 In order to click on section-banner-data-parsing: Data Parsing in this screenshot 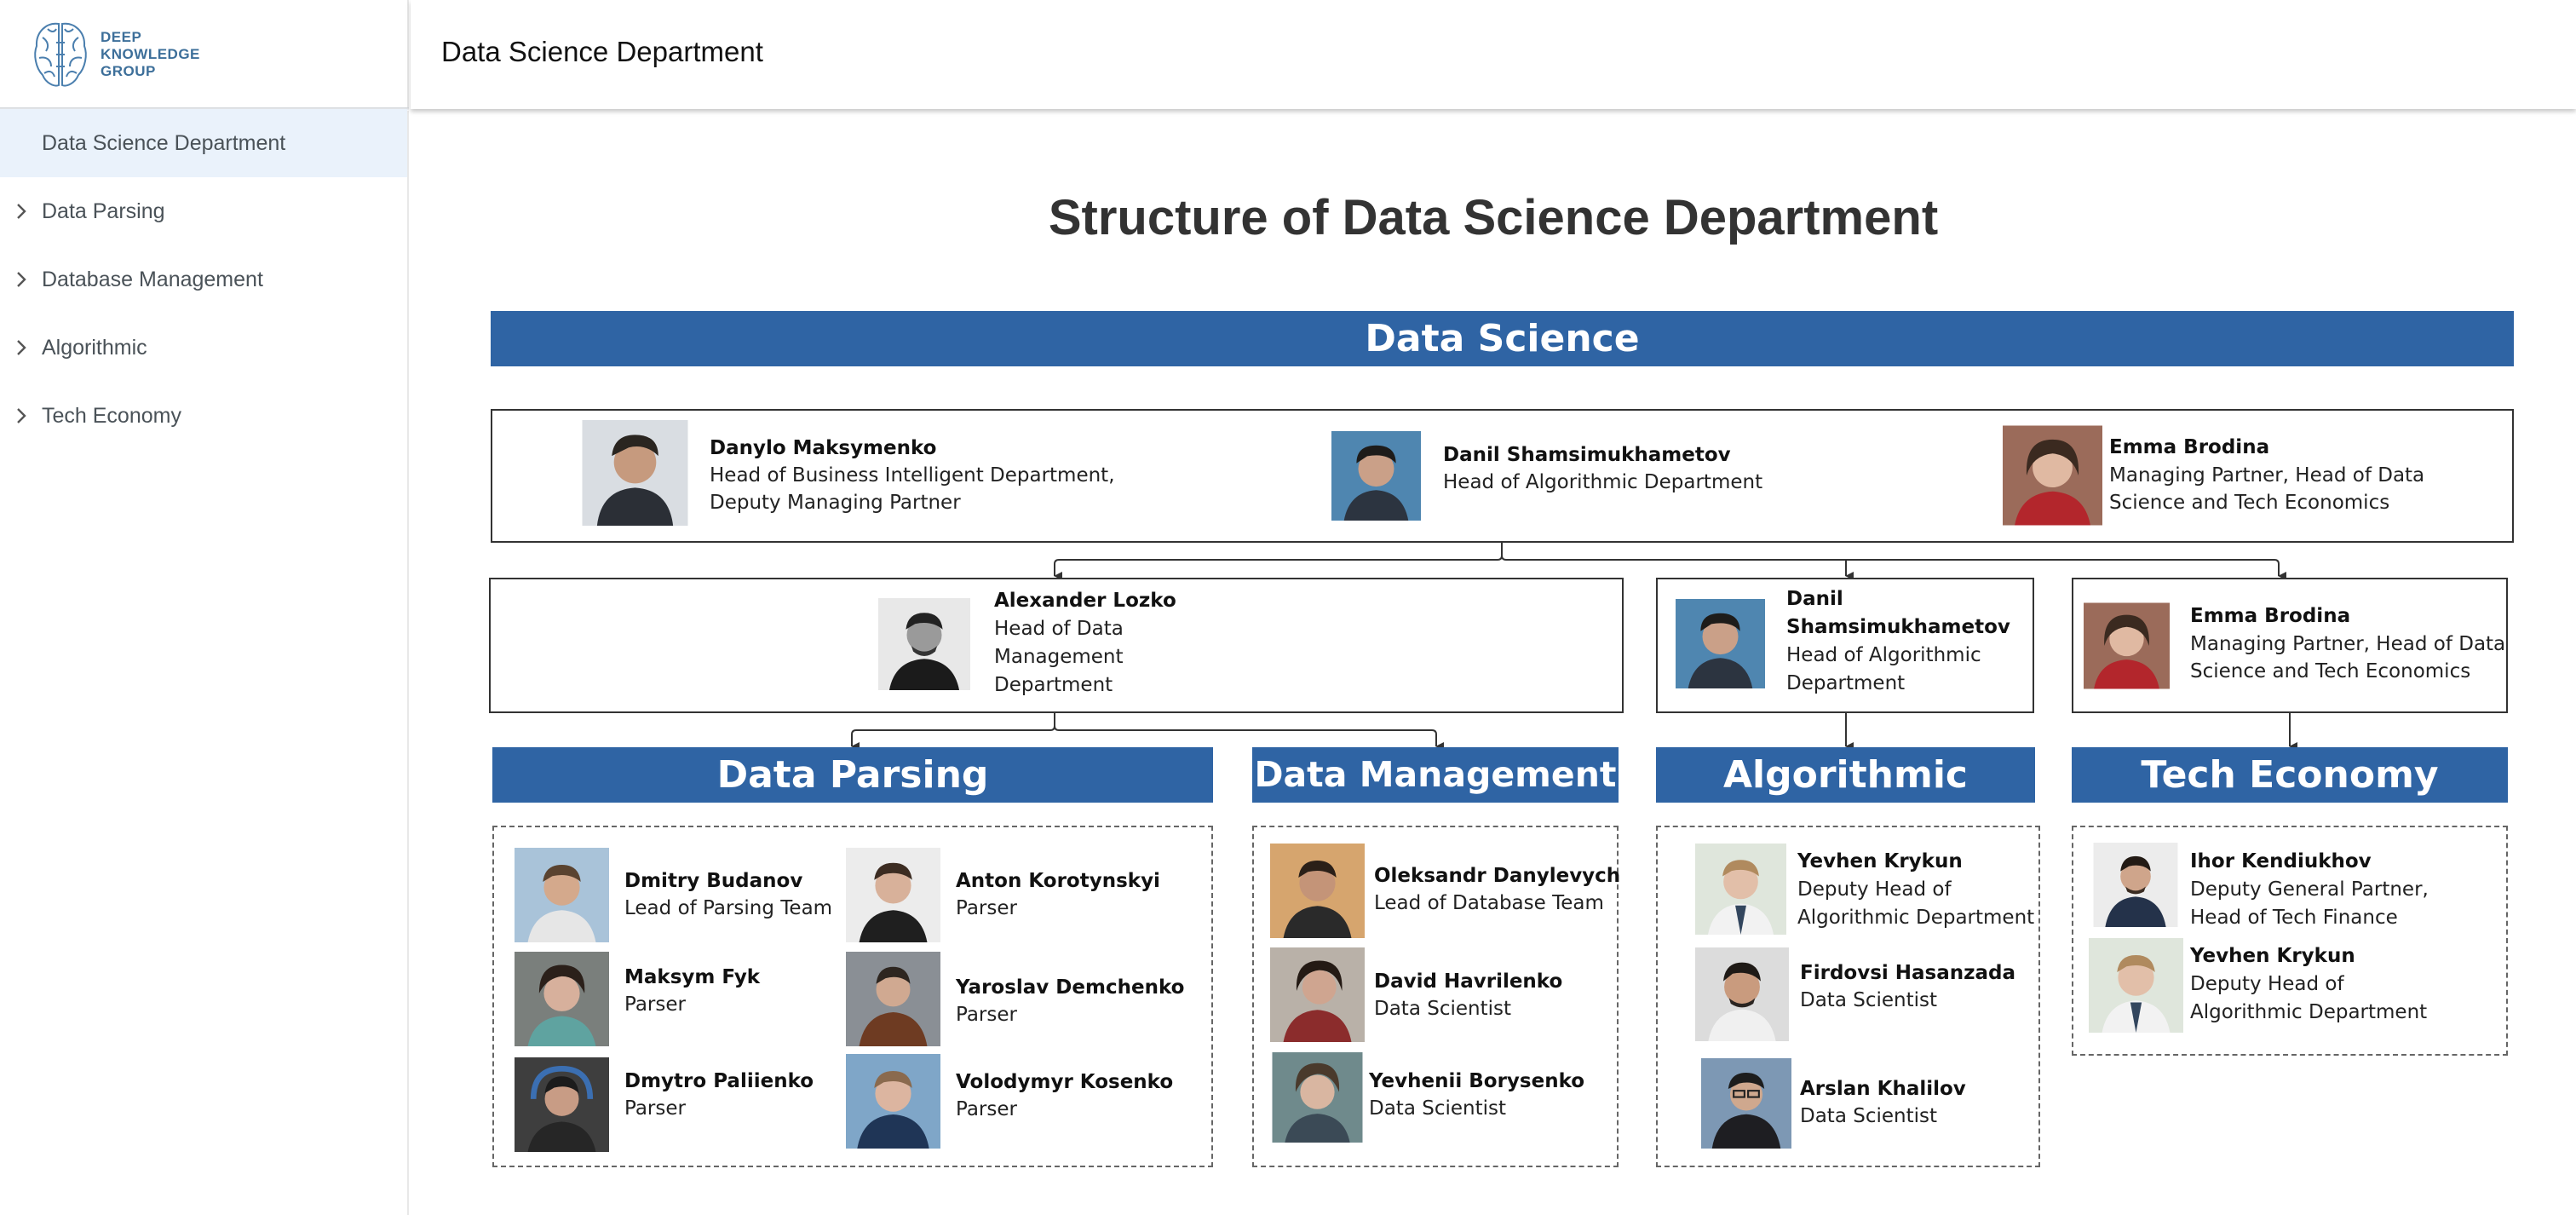, I will do `click(853, 775)`.